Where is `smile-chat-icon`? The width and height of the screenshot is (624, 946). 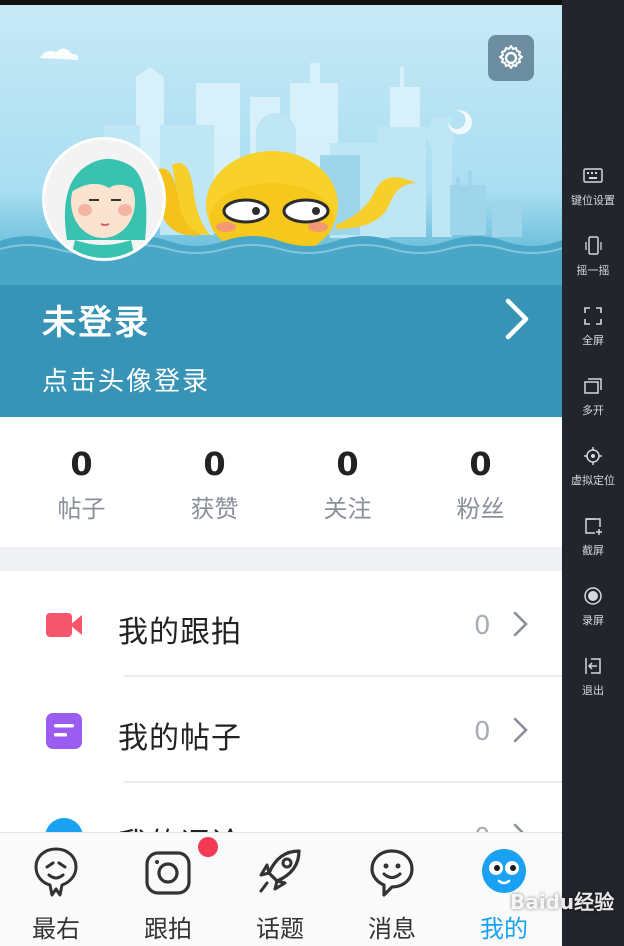 smile-chat-icon is located at coordinates (392, 873).